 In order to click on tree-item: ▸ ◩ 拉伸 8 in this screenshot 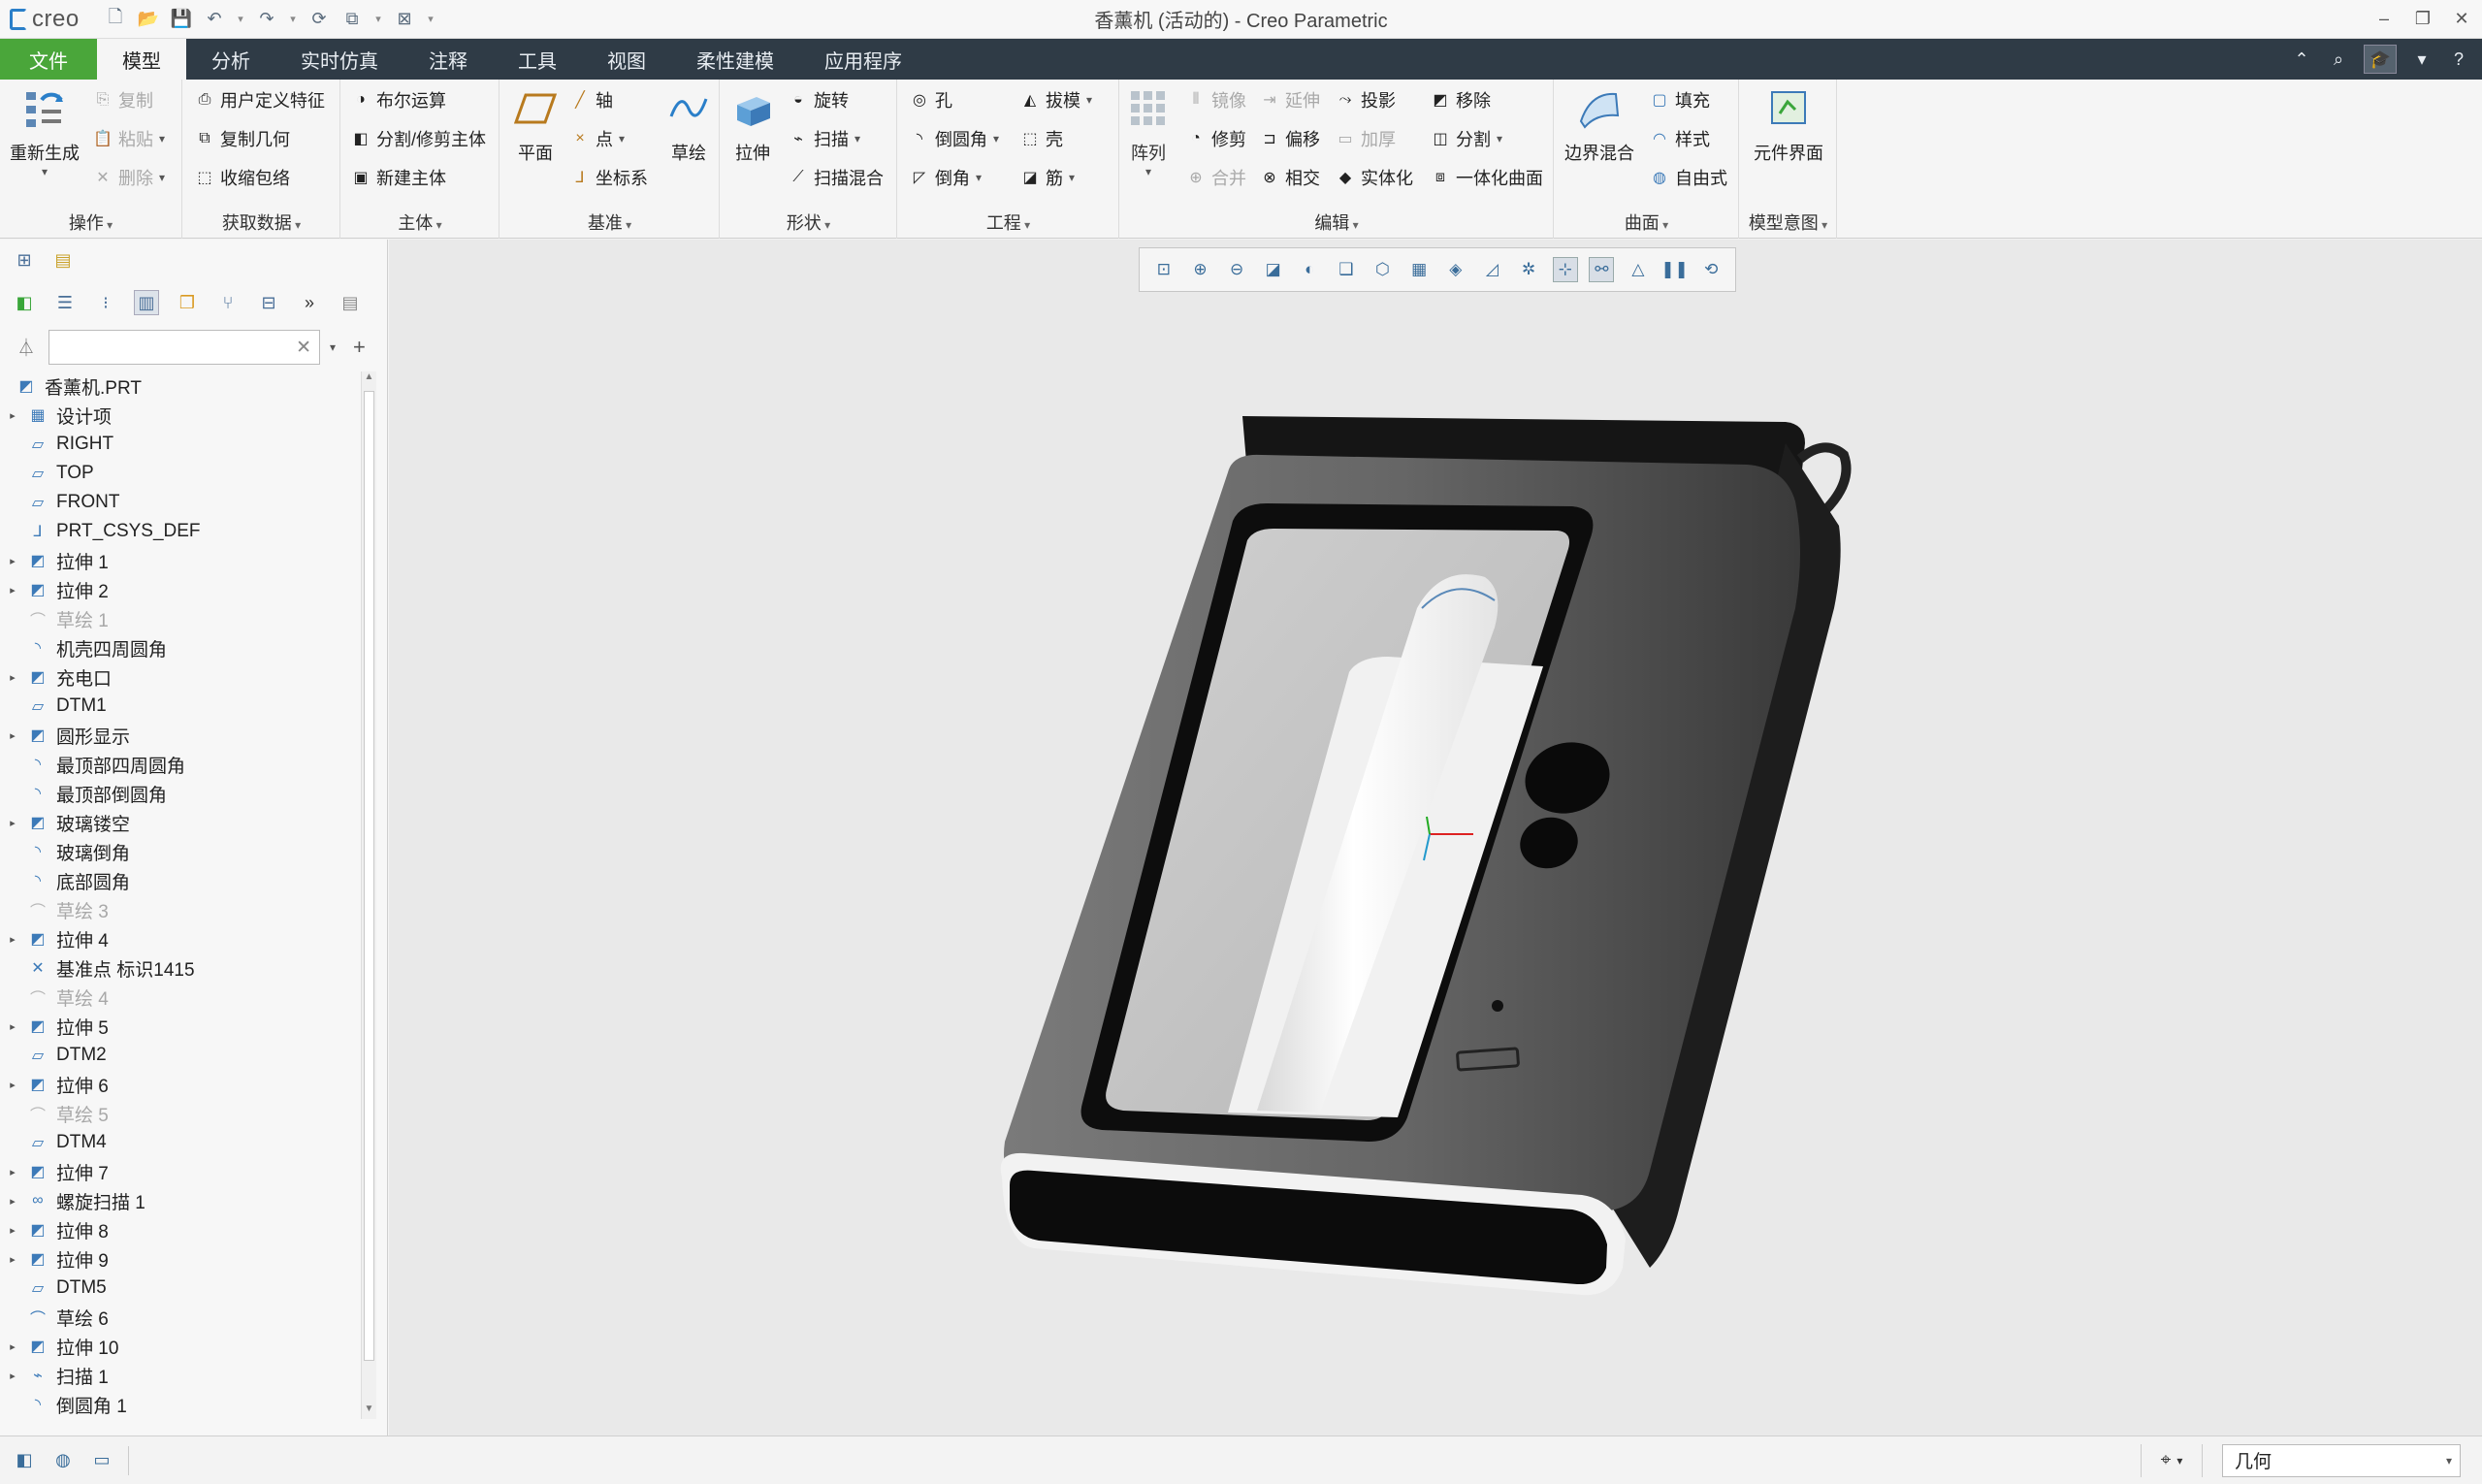, I will do `click(180, 1229)`.